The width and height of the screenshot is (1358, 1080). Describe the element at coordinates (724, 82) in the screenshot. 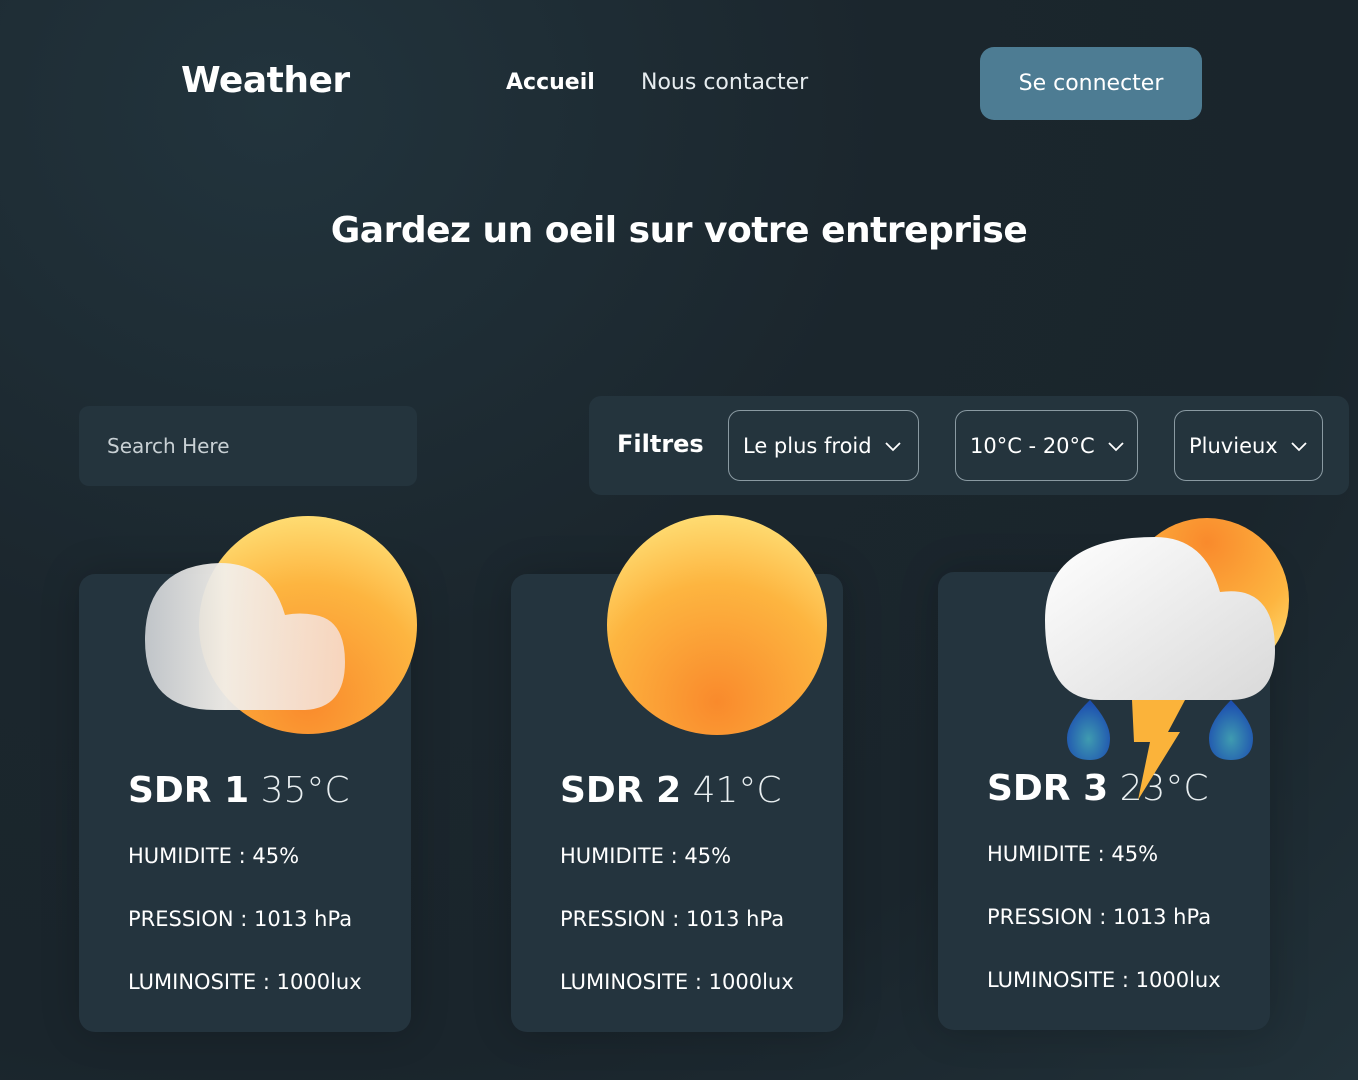

I see `nav-contact: Nous contacter` at that location.